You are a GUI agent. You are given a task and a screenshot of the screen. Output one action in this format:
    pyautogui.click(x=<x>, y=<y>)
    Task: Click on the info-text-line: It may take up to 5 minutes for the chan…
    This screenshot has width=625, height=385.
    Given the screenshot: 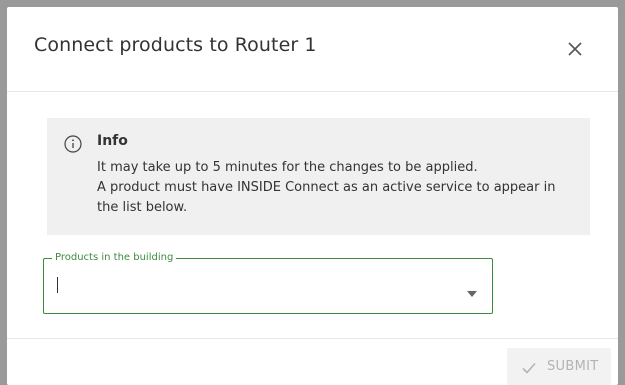 What is the action you would take?
    pyautogui.click(x=287, y=167)
    